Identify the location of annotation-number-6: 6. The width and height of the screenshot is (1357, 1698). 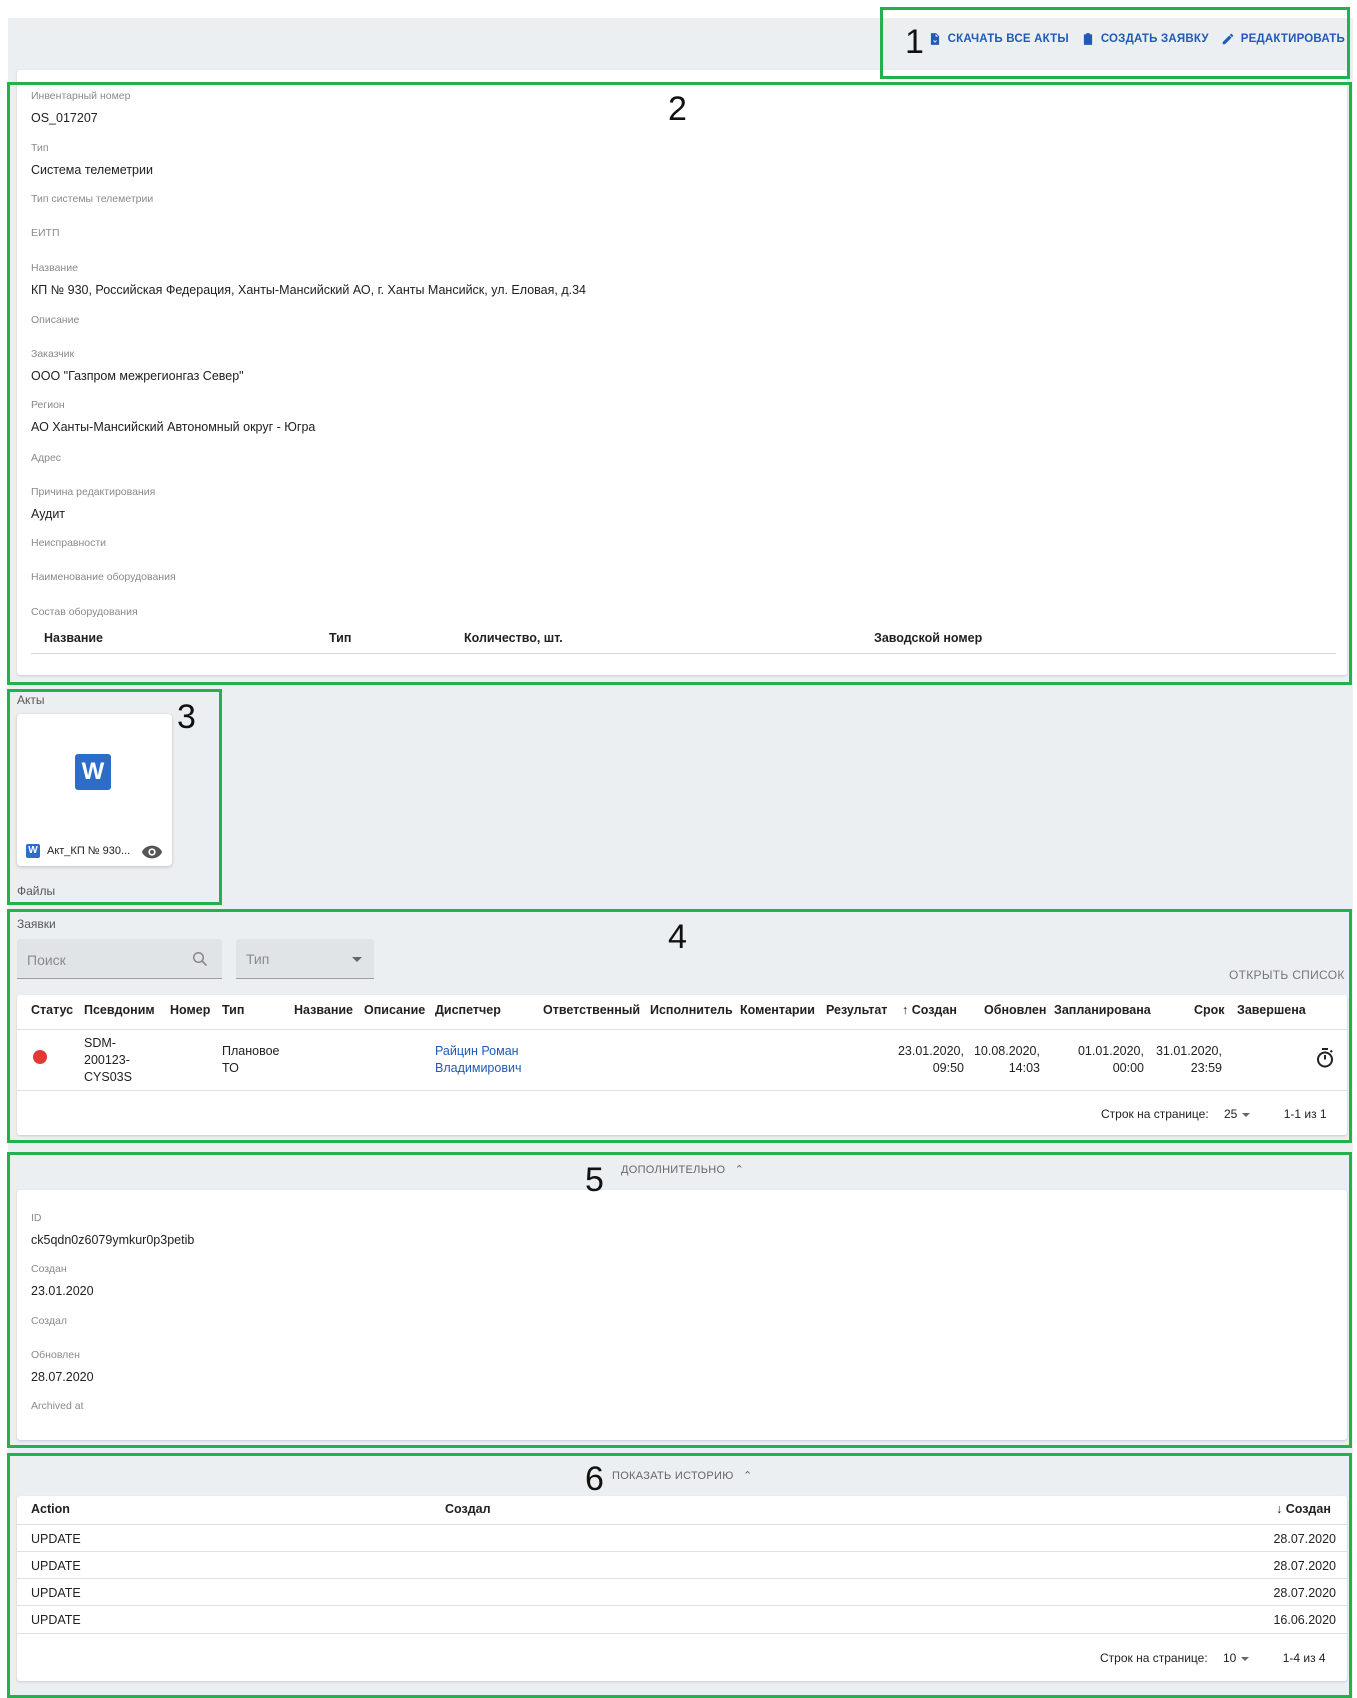
(594, 1479).